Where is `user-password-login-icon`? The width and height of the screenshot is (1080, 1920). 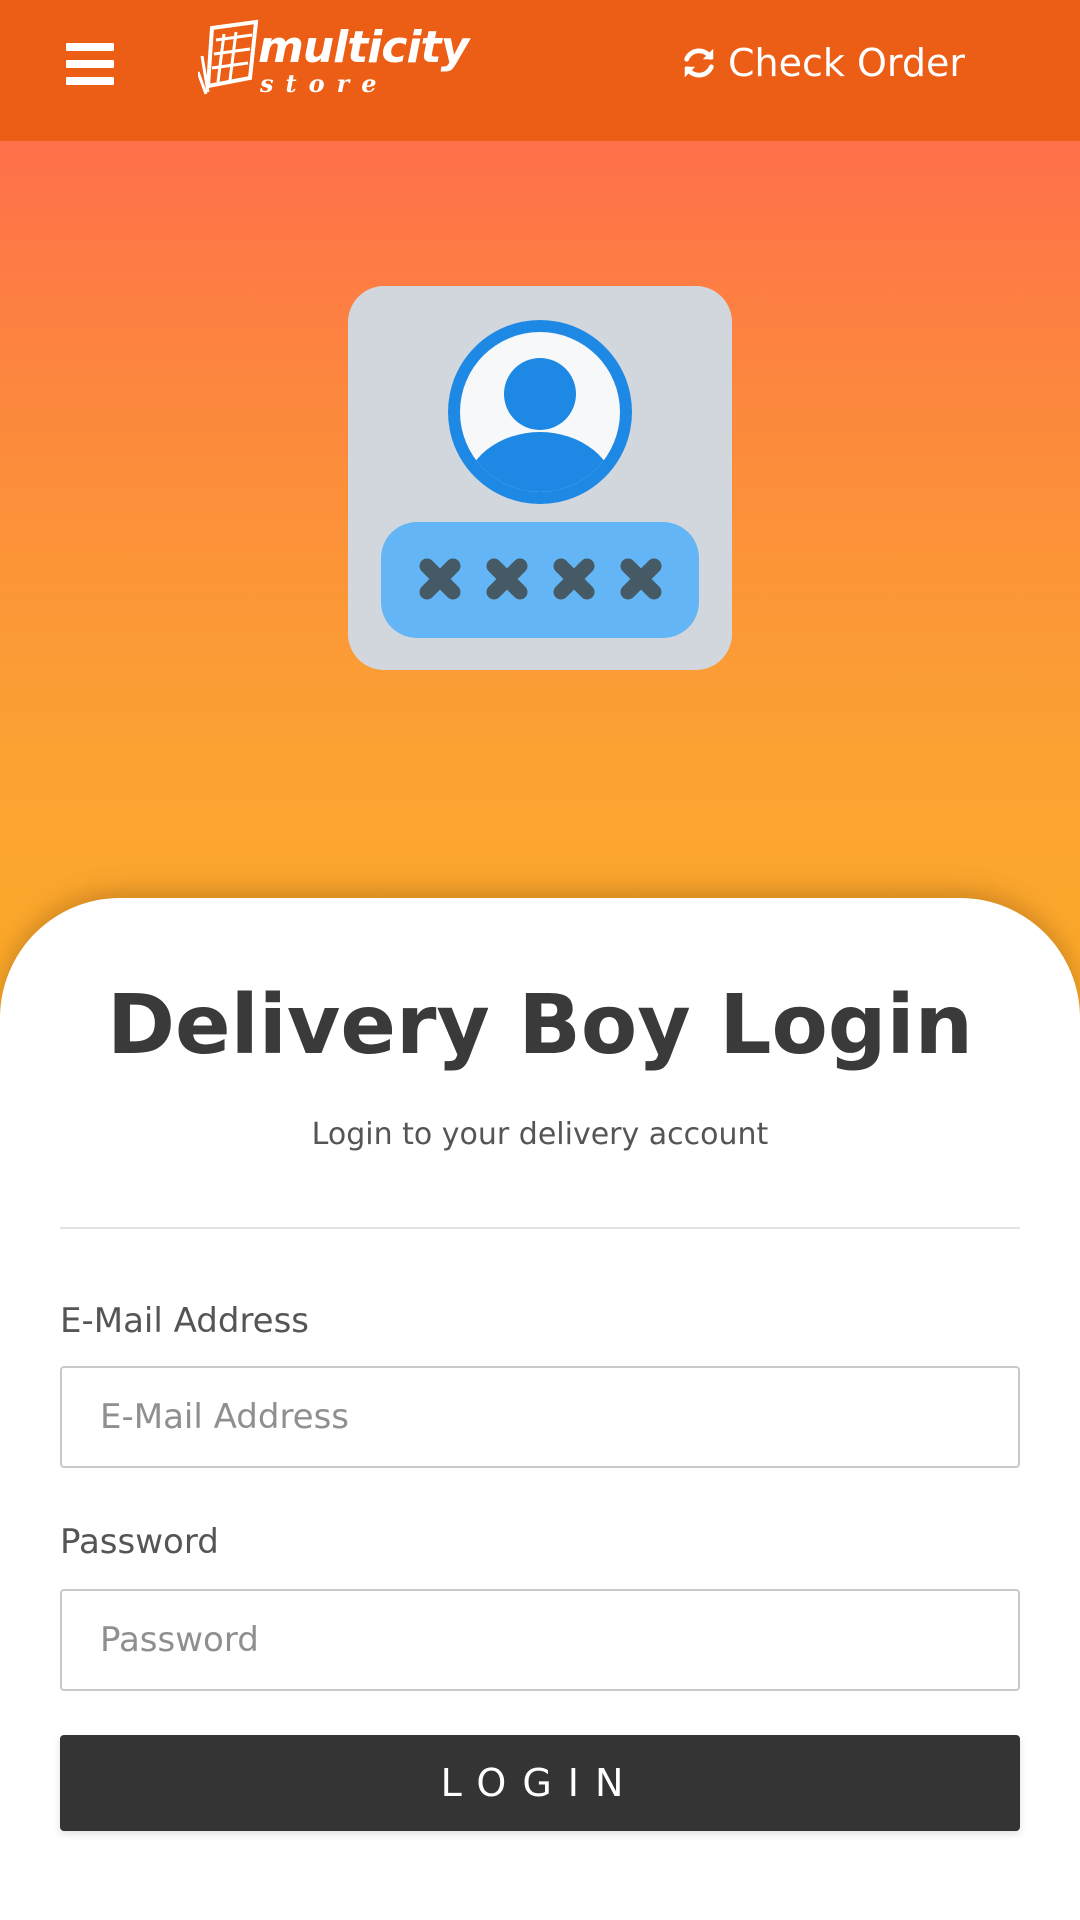 user-password-login-icon is located at coordinates (540, 478).